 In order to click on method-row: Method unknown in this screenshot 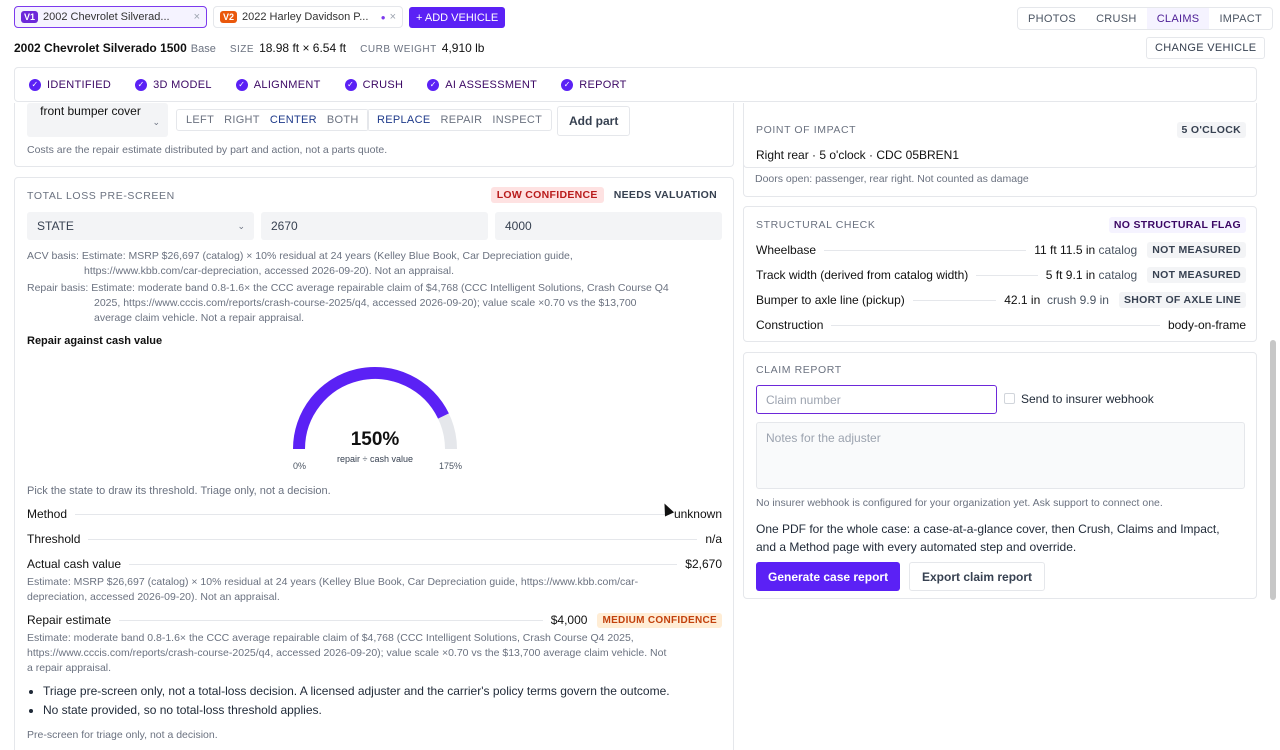, I will do `click(374, 514)`.